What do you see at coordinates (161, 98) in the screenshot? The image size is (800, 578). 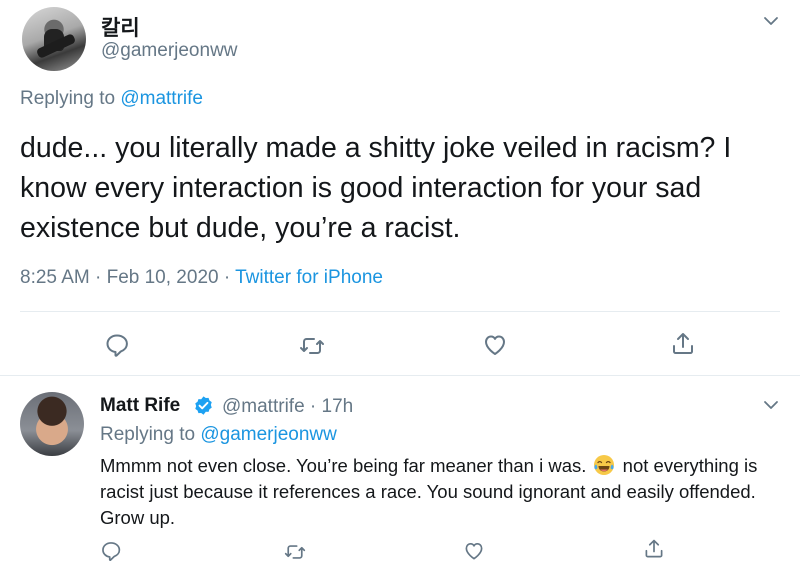 I see `replying-to-link: @mattrife` at bounding box center [161, 98].